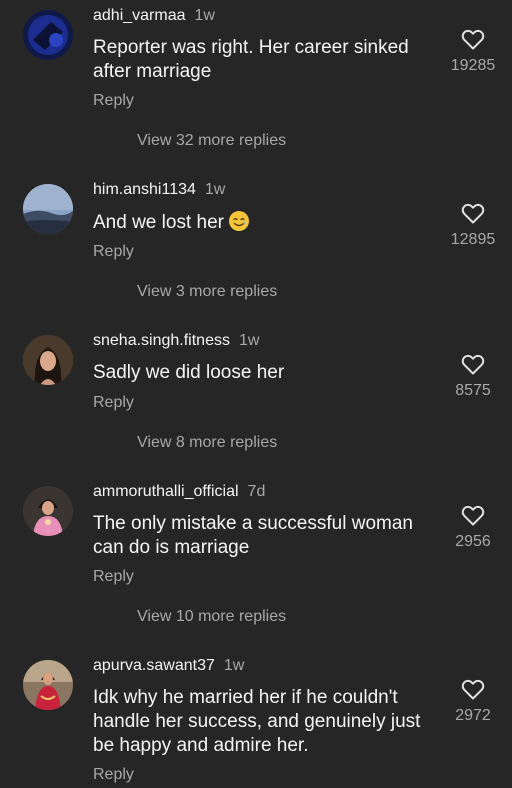 This screenshot has height=788, width=512. What do you see at coordinates (189, 372) in the screenshot?
I see `comment-text: Sadly we did loose her` at bounding box center [189, 372].